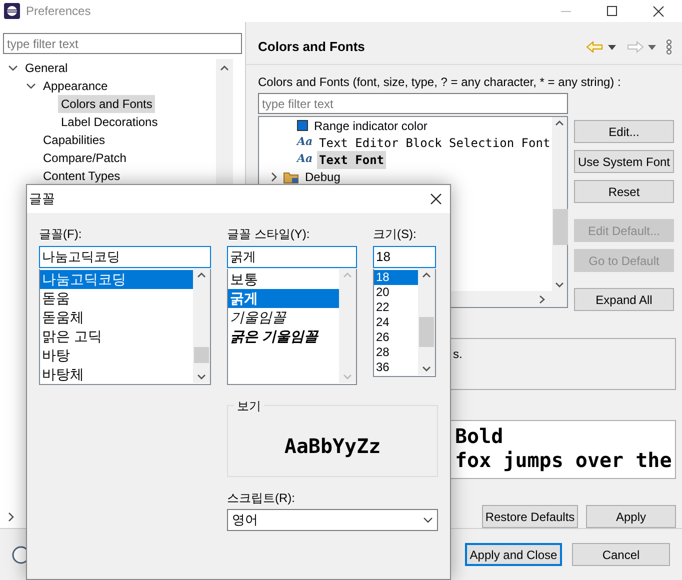 This screenshot has width=682, height=580. What do you see at coordinates (283, 317) in the screenshot?
I see `list-item: 기울임꼴` at bounding box center [283, 317].